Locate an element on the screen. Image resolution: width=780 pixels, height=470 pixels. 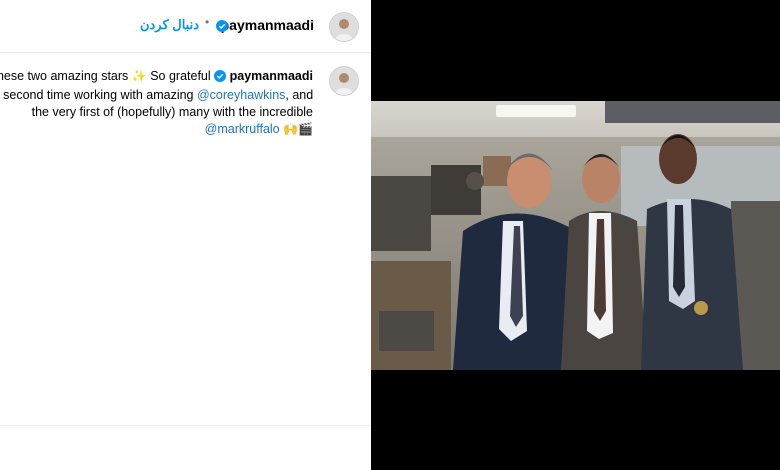
caption-line1-prefix: o these two amazing stars is located at coordinates (64, 76).